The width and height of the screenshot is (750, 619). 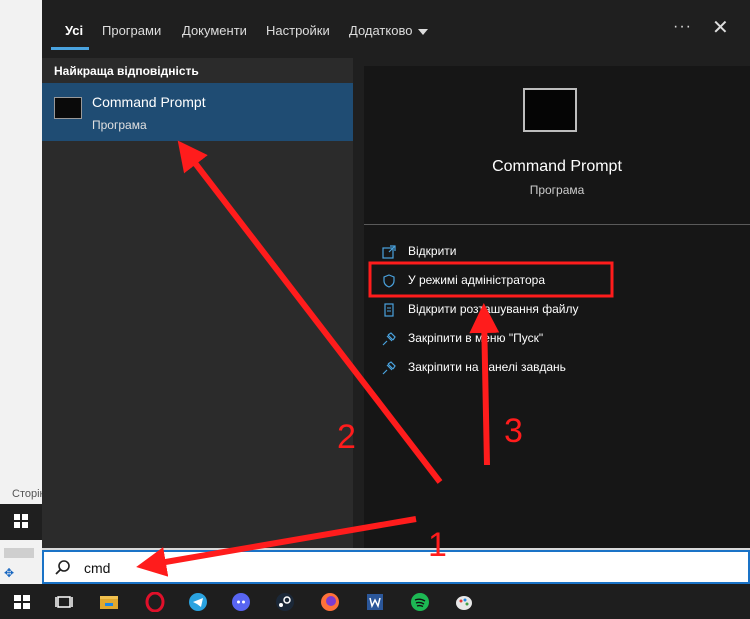 What do you see at coordinates (389, 281) in the screenshot?
I see `shield-icon` at bounding box center [389, 281].